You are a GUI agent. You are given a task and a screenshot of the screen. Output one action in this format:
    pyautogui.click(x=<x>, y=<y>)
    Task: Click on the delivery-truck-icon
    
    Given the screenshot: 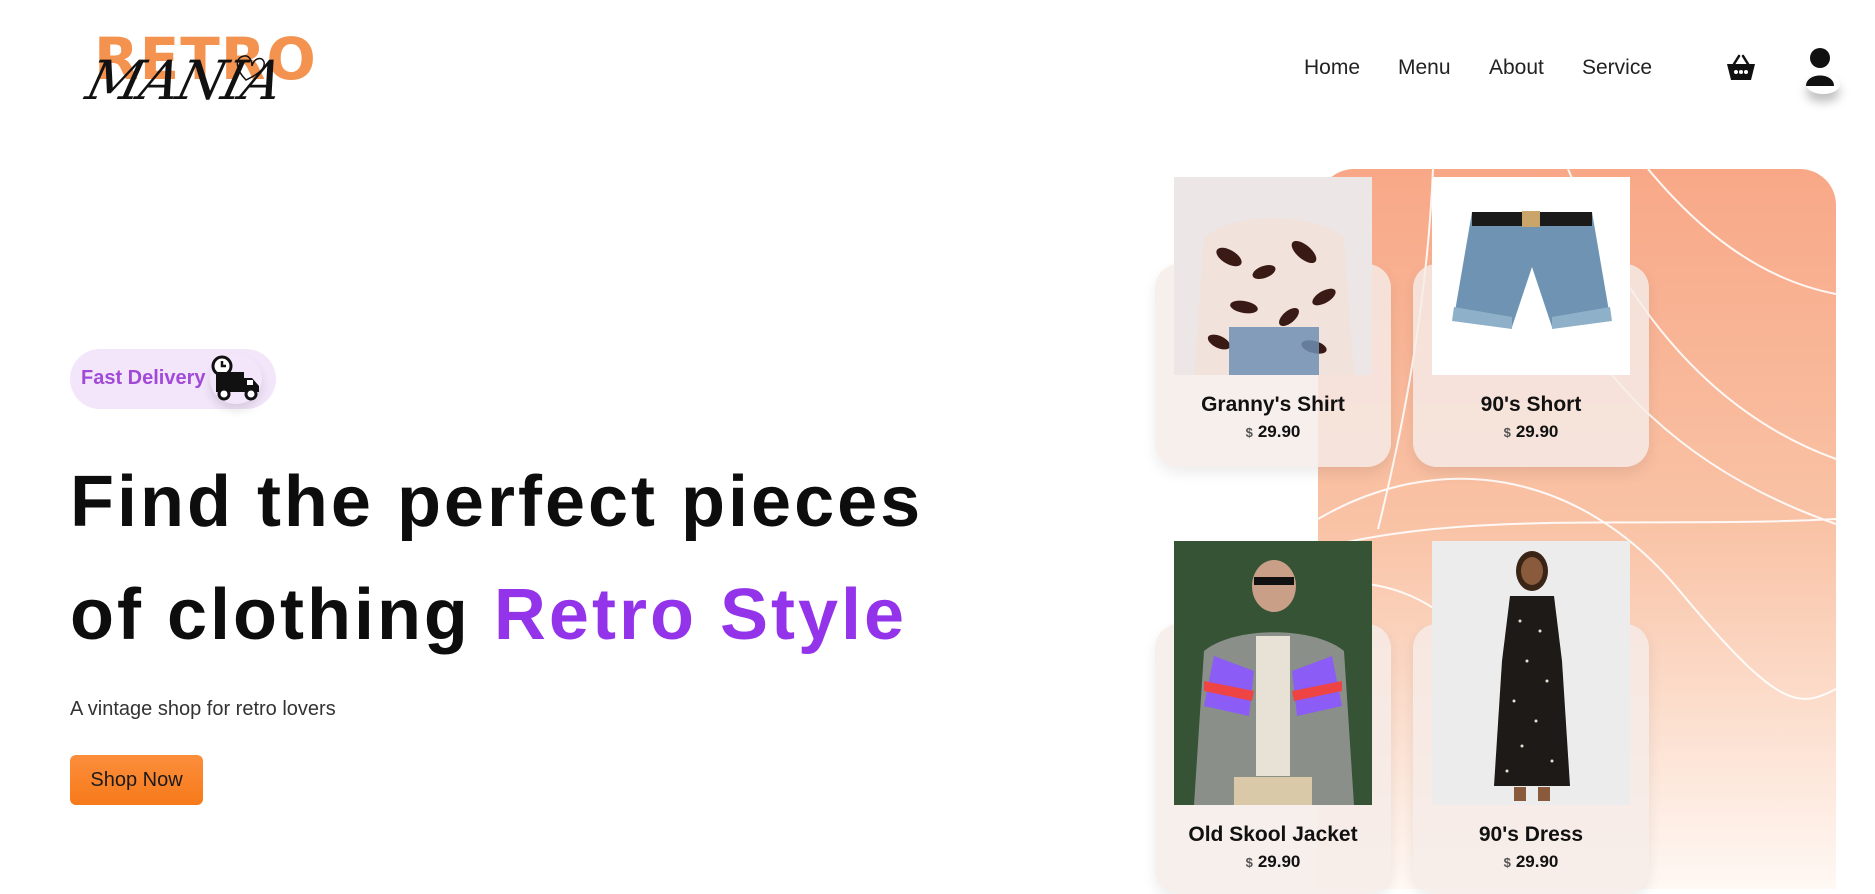 What is the action you would take?
    pyautogui.click(x=235, y=378)
    